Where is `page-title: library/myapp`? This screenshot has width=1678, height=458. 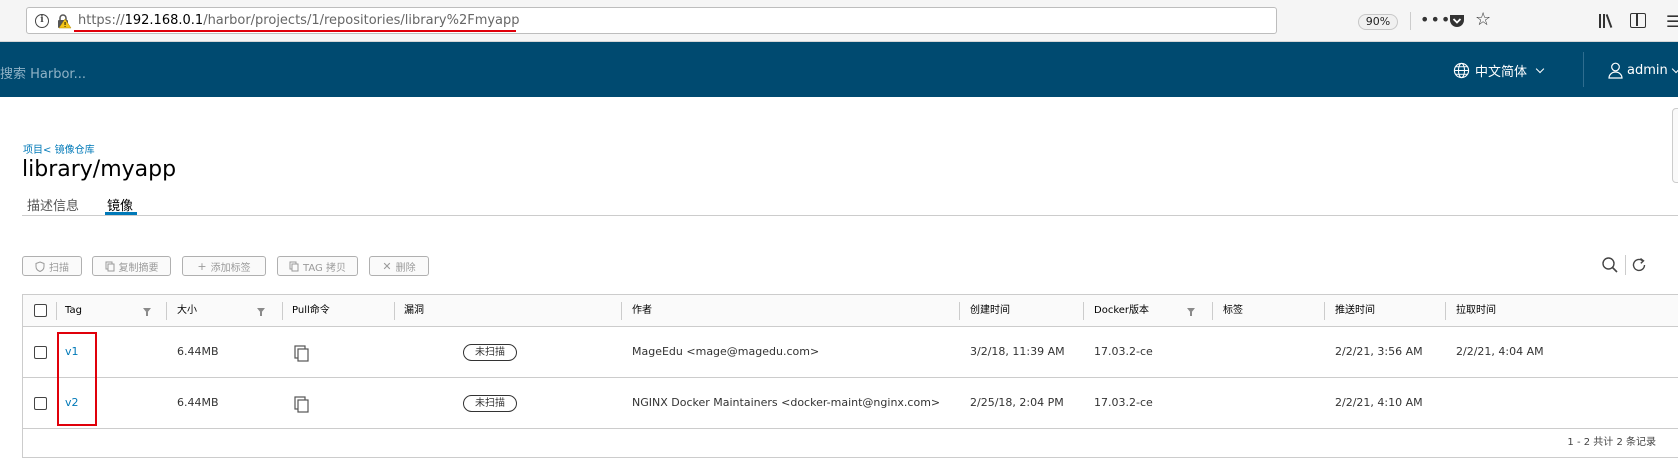 page-title: library/myapp is located at coordinates (99, 169).